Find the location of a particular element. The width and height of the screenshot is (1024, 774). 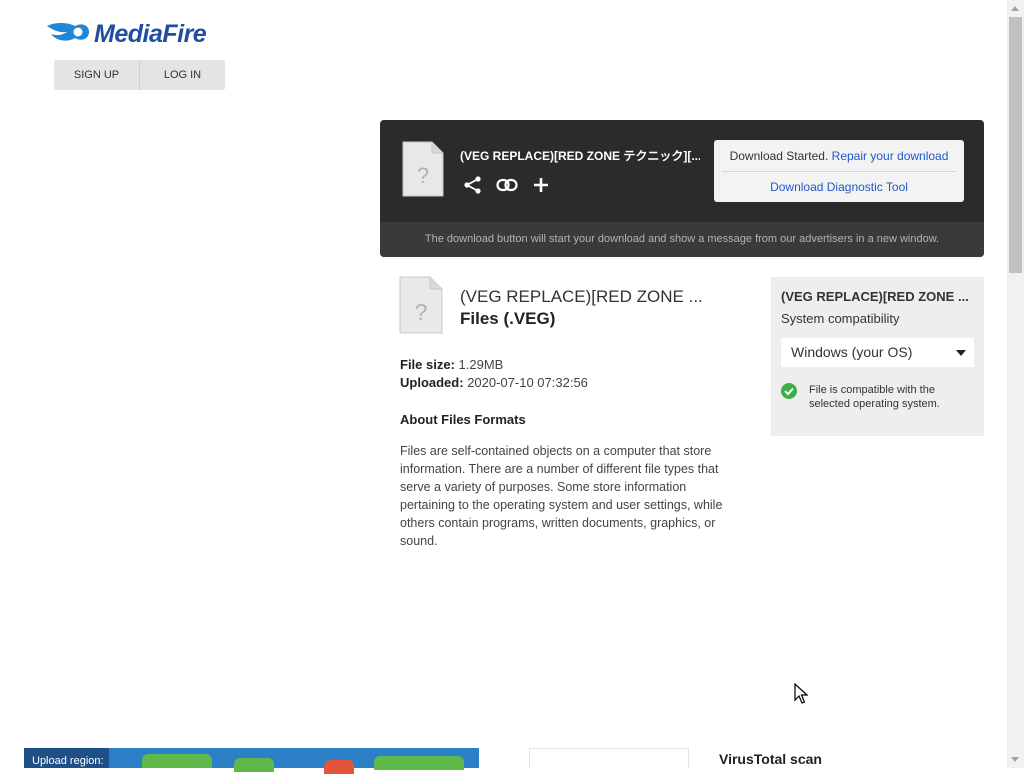

divider is located at coordinates (839, 171).